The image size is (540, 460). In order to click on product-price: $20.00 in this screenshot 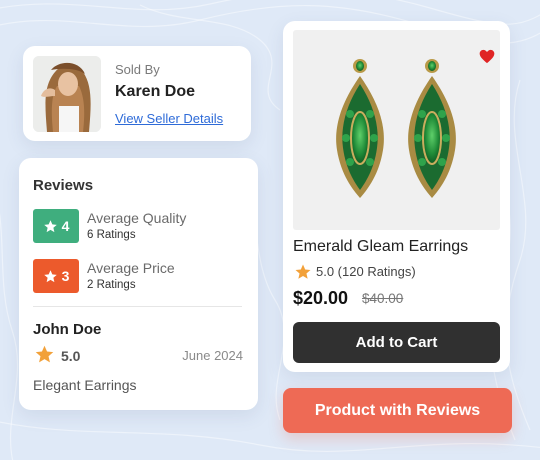, I will do `click(321, 298)`.